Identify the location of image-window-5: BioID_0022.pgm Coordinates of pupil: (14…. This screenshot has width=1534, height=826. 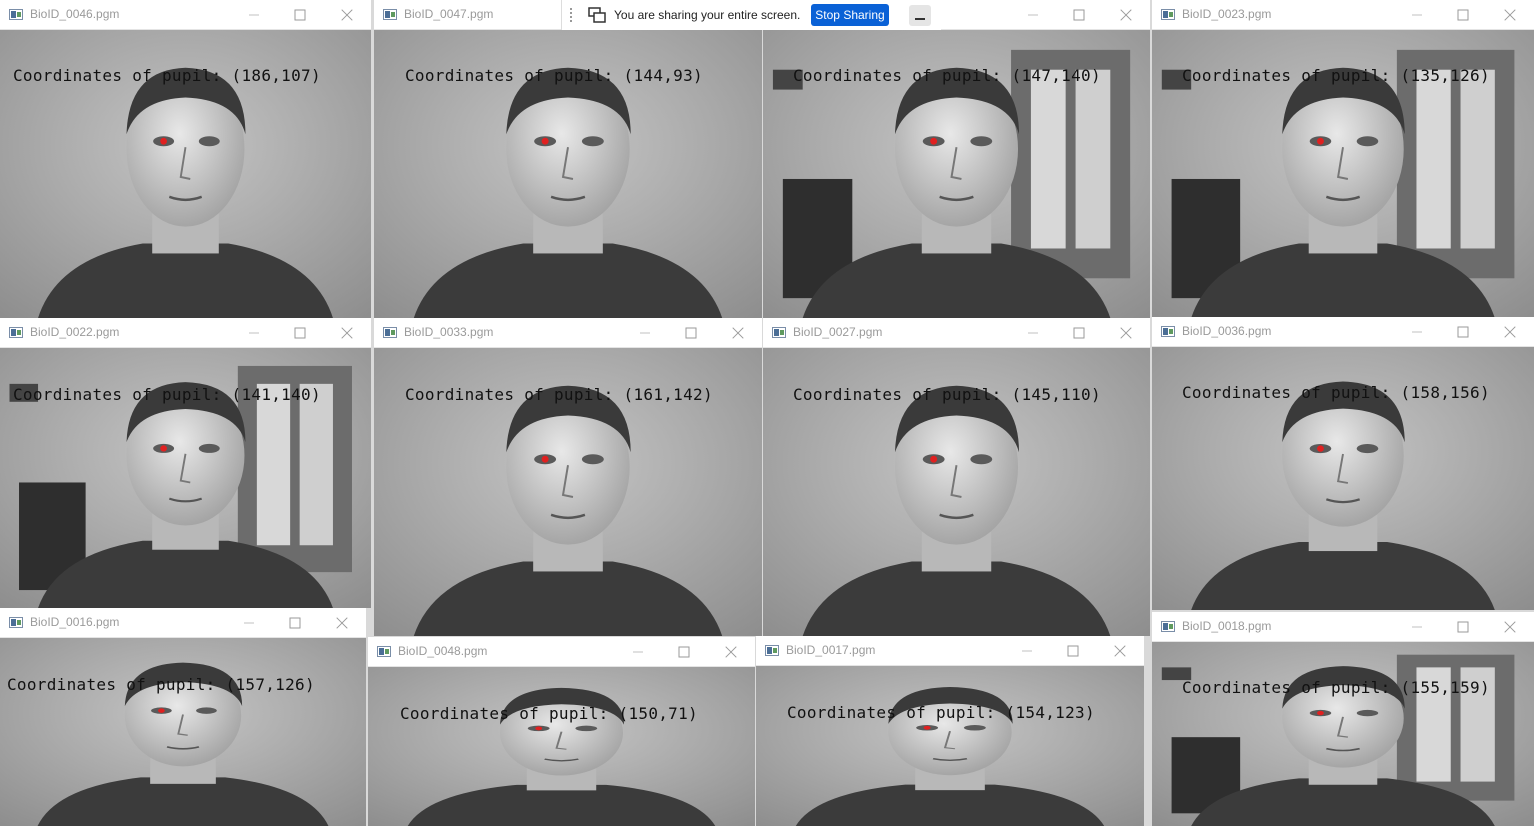
(185, 463).